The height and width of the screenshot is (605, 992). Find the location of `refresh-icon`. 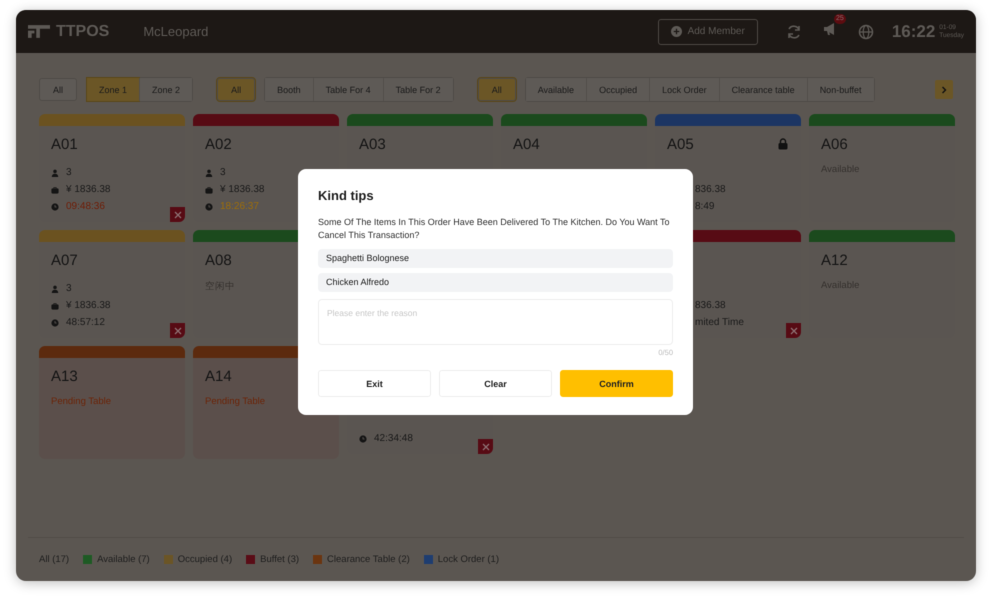

refresh-icon is located at coordinates (794, 32).